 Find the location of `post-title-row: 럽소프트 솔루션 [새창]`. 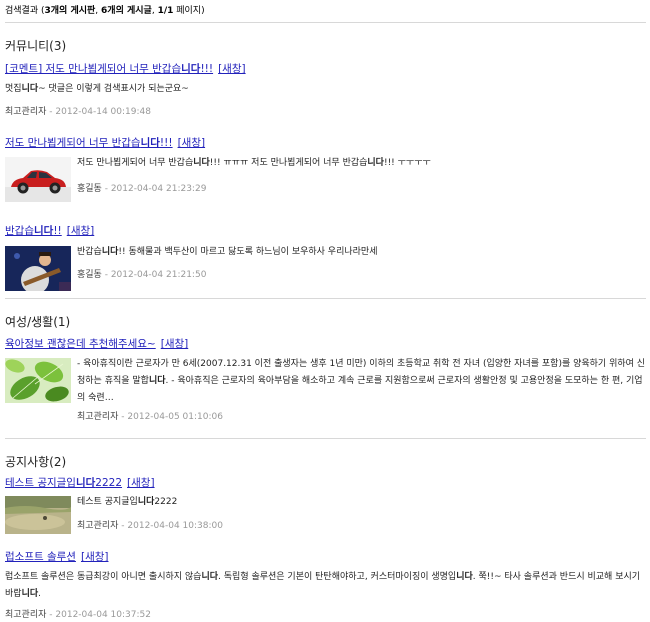

post-title-row: 럽소프트 솔루션 [새창] is located at coordinates (56, 556).